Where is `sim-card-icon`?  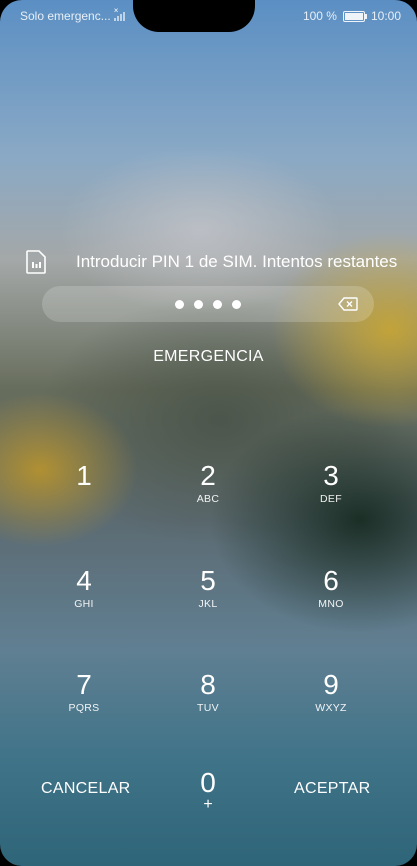 sim-card-icon is located at coordinates (36, 262).